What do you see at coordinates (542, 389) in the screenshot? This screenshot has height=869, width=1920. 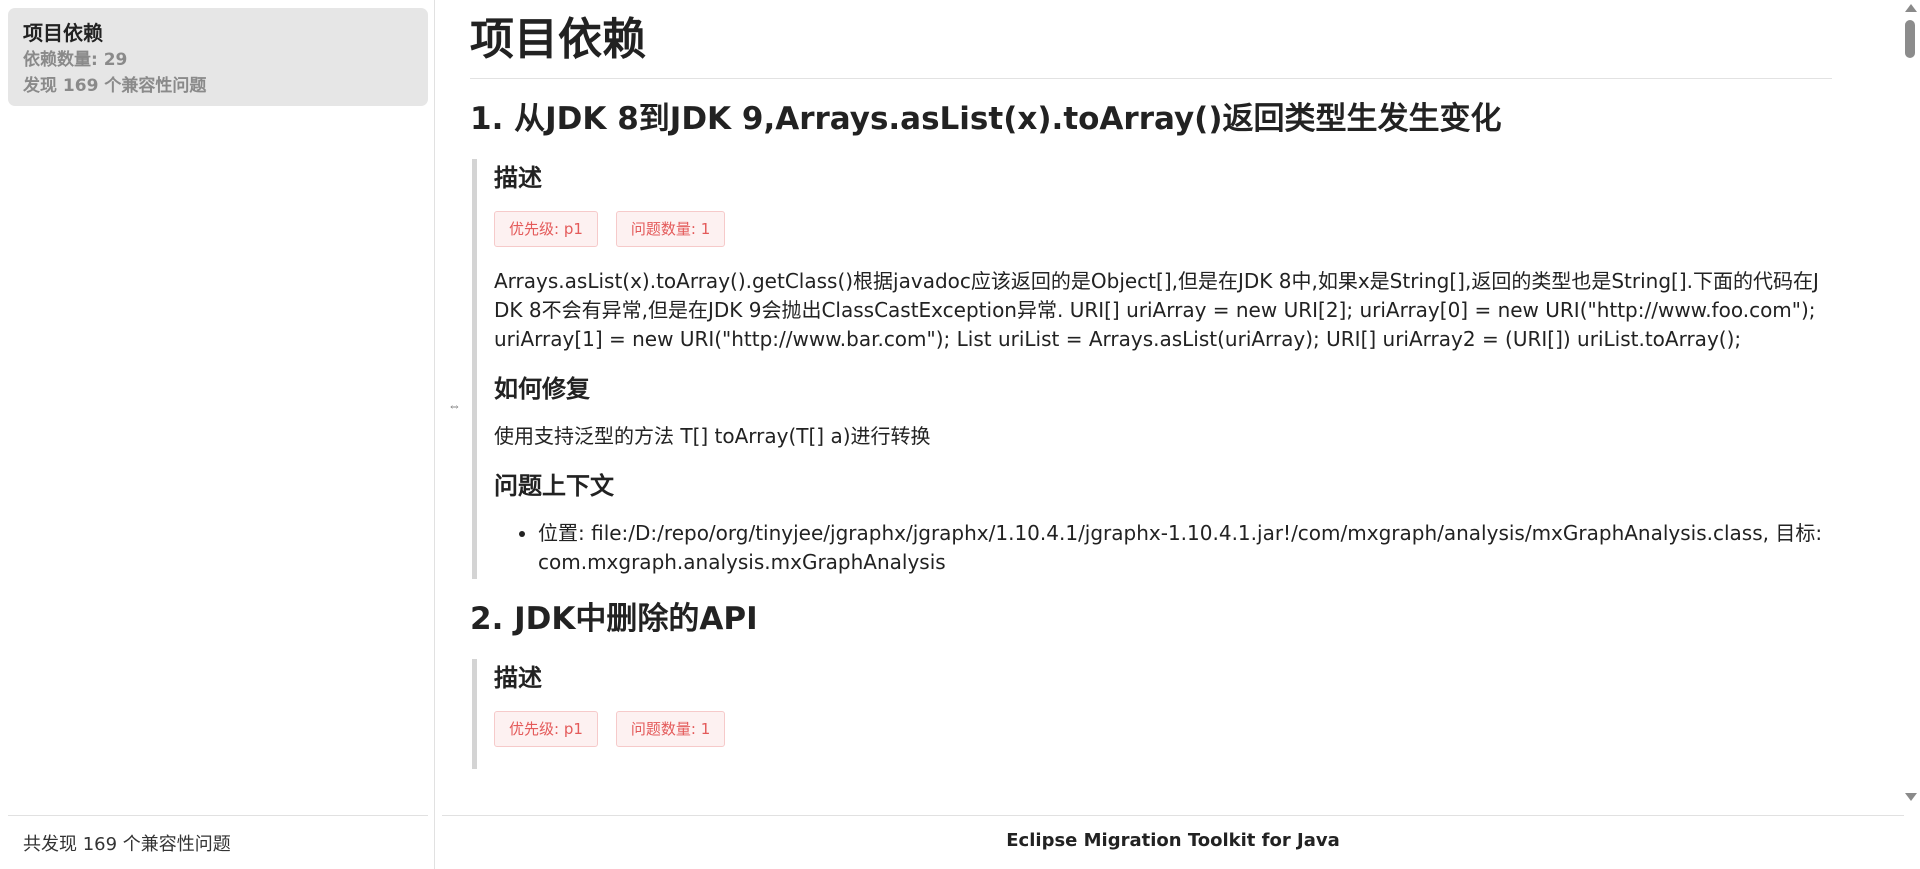 I see `fix-heading: 如何修复` at bounding box center [542, 389].